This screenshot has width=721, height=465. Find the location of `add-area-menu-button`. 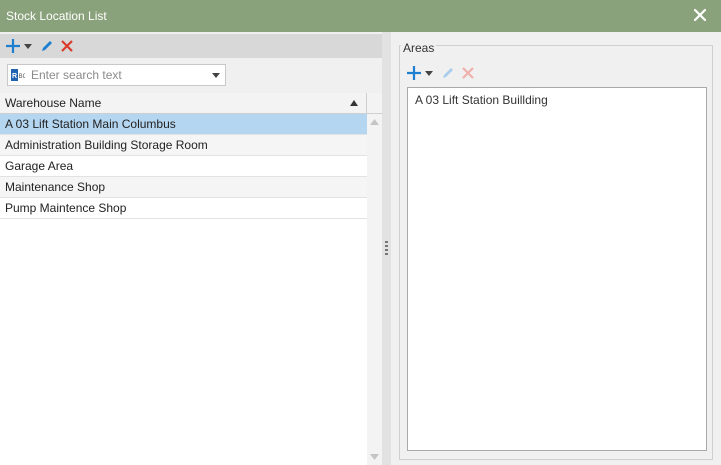

add-area-menu-button is located at coordinates (429, 73).